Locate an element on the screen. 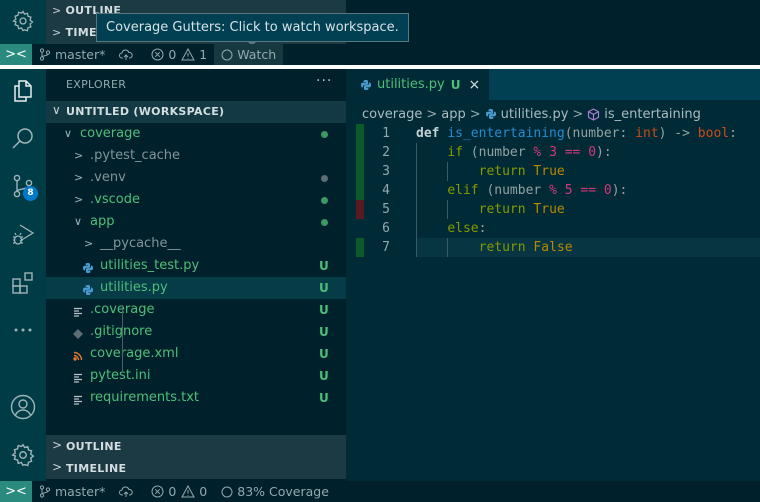 The image size is (760, 502). activity-bar: 8 is located at coordinates (23, 275).